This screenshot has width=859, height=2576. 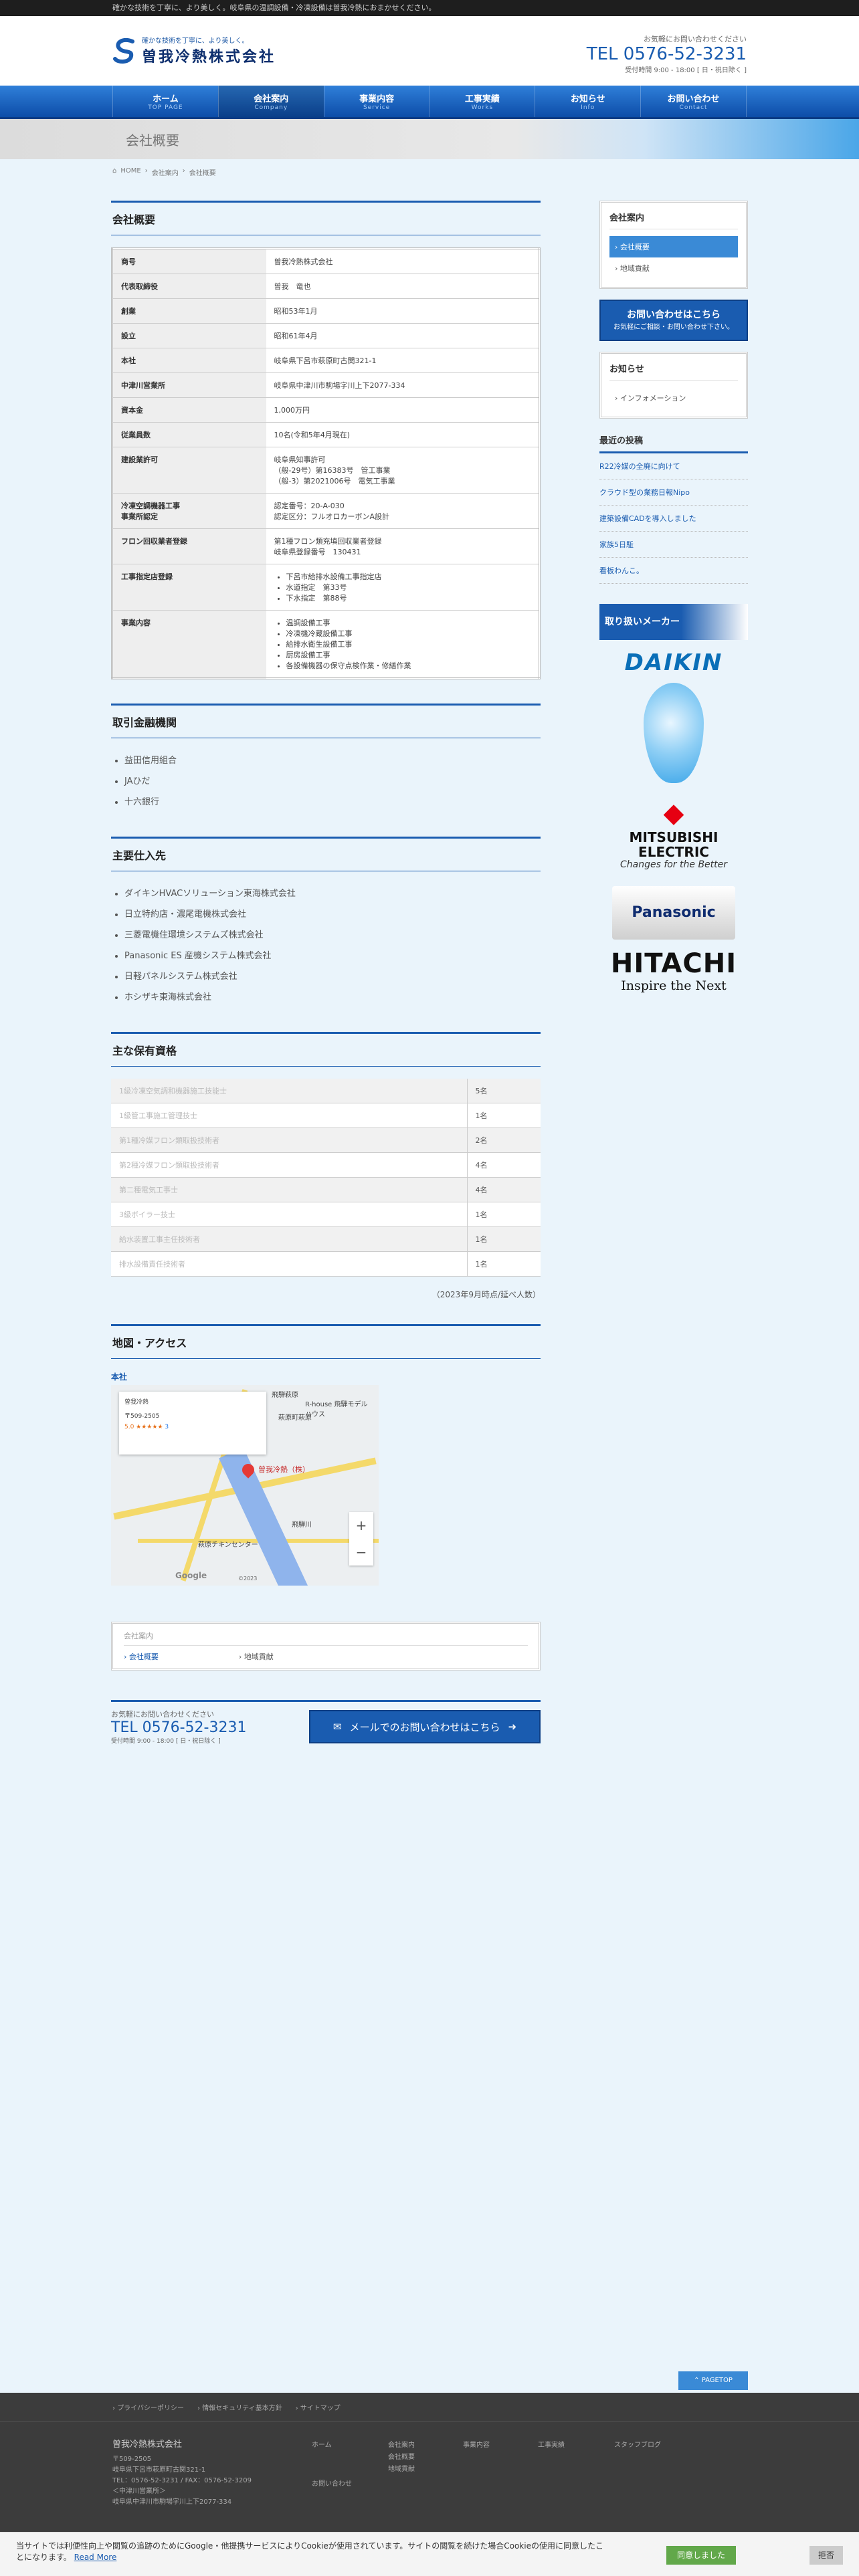 I want to click on recent-posts-title: 最近の投稿, so click(x=673, y=443).